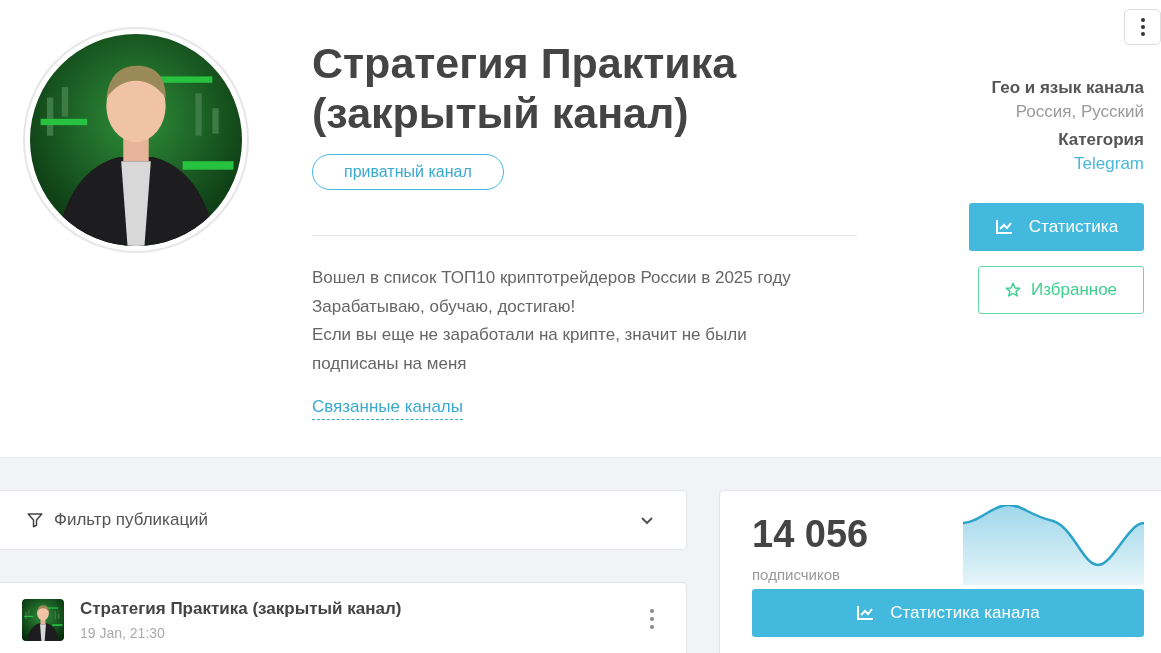 This screenshot has width=1161, height=653. What do you see at coordinates (1061, 290) in the screenshot?
I see `favorite-button: Избранное` at bounding box center [1061, 290].